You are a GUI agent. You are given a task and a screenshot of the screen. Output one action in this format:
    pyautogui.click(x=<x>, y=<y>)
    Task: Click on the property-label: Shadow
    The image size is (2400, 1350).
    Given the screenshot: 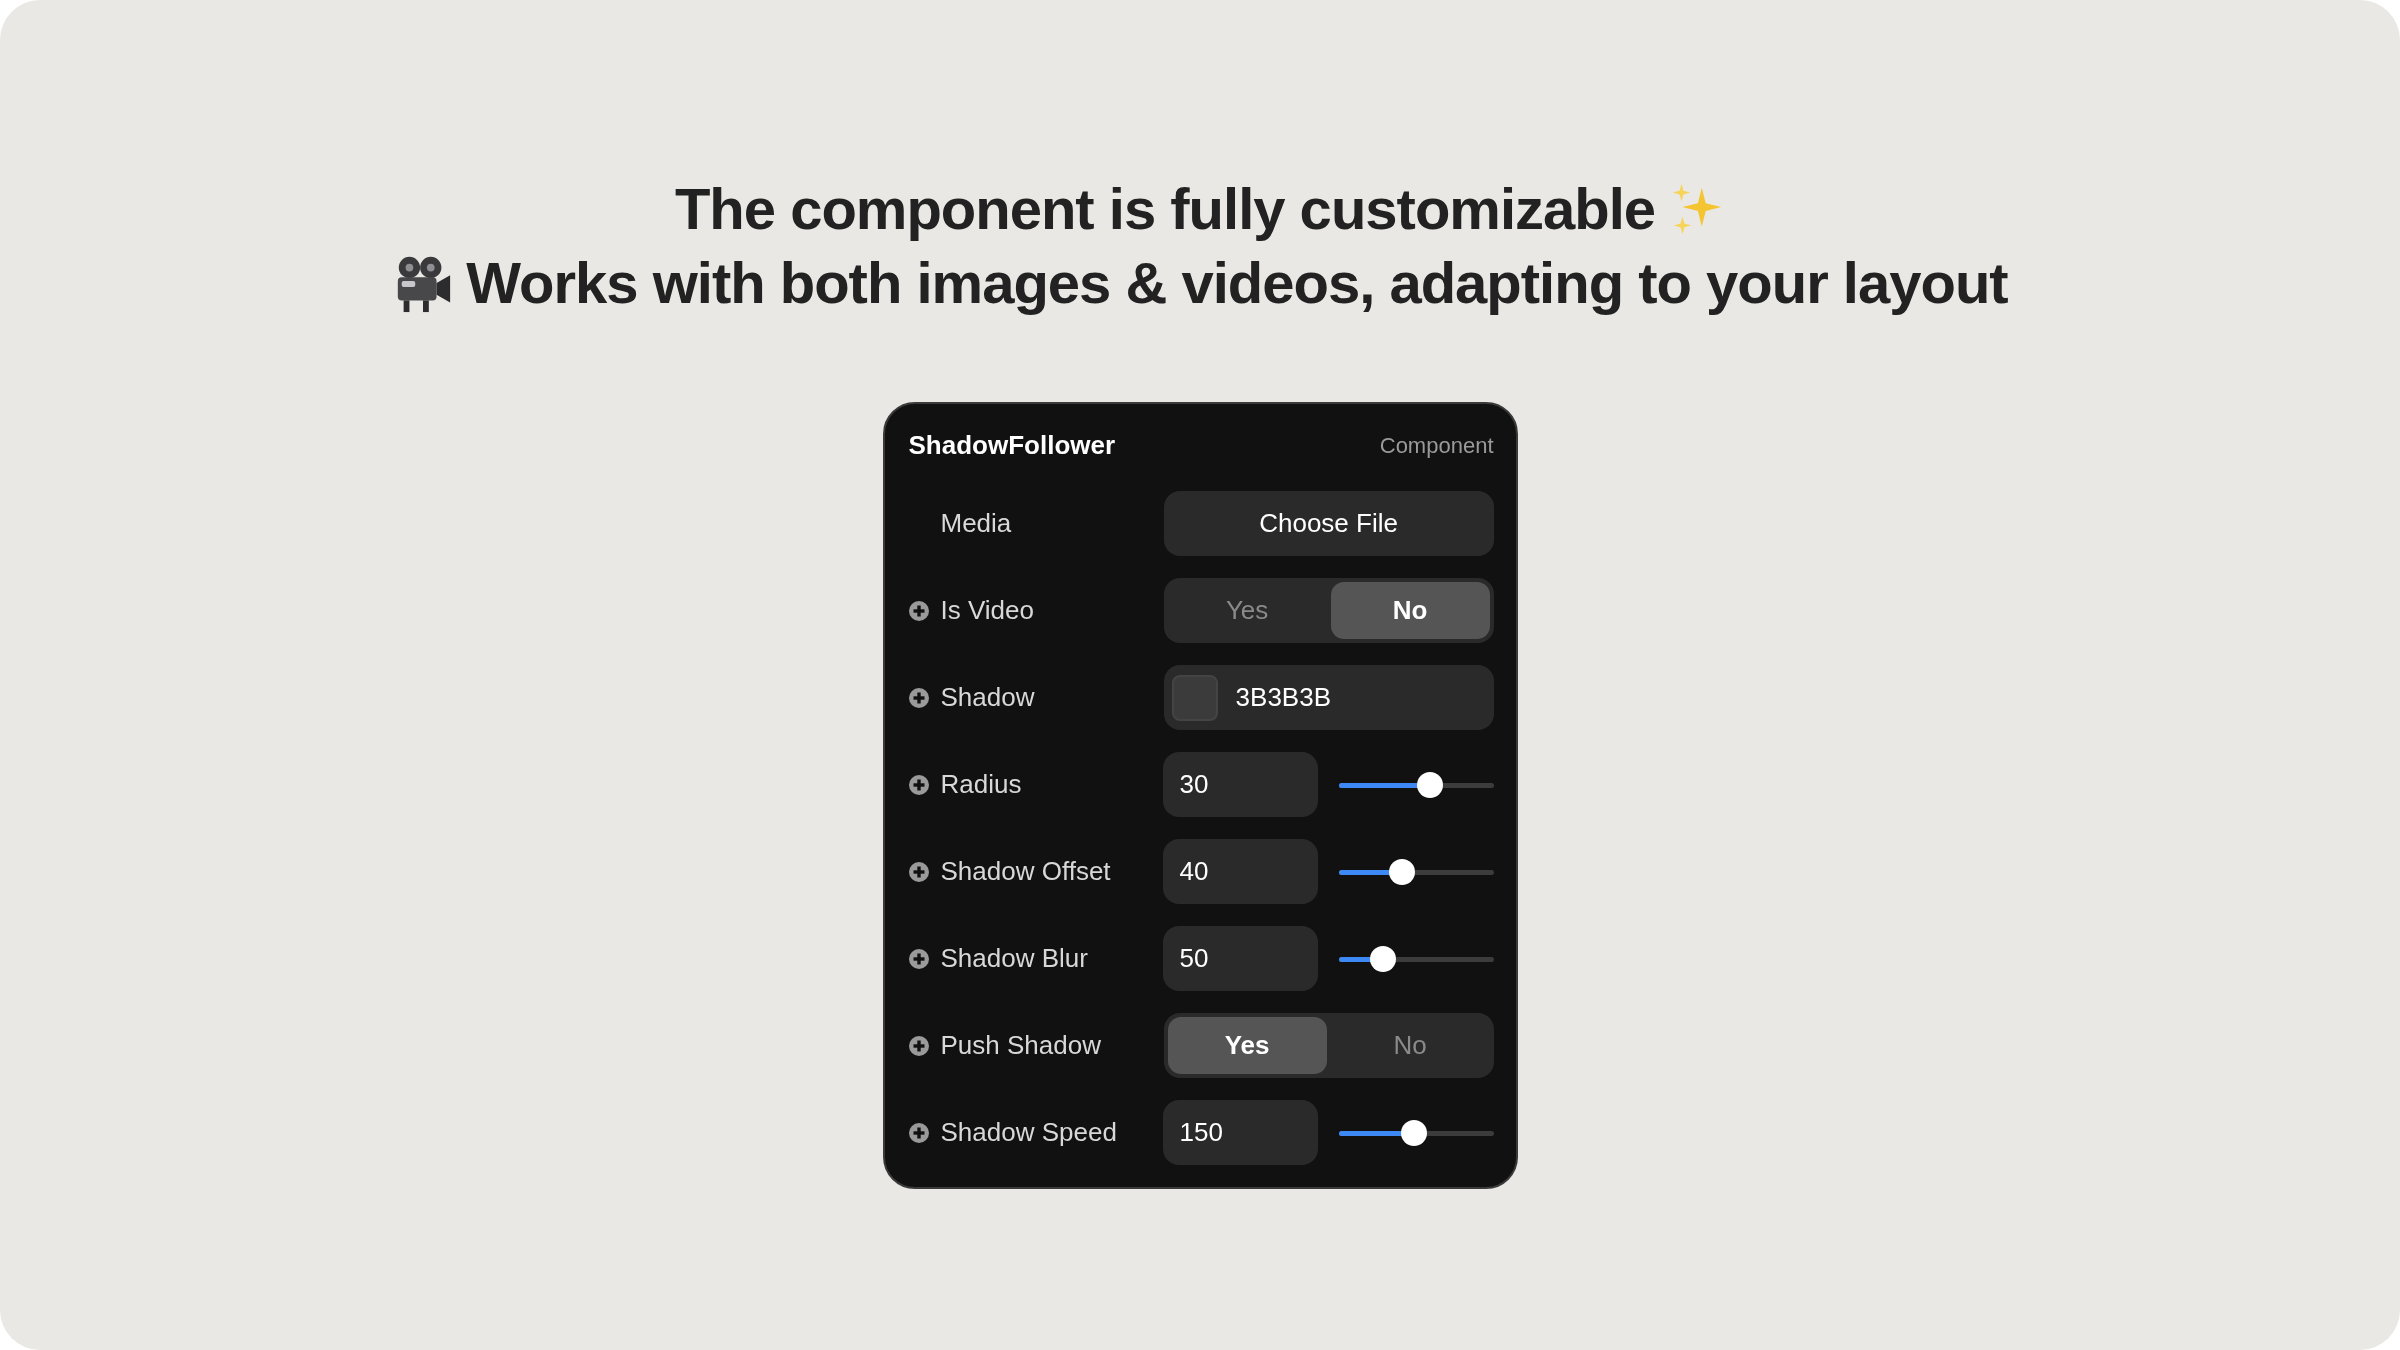 What is the action you would take?
    pyautogui.click(x=987, y=697)
    